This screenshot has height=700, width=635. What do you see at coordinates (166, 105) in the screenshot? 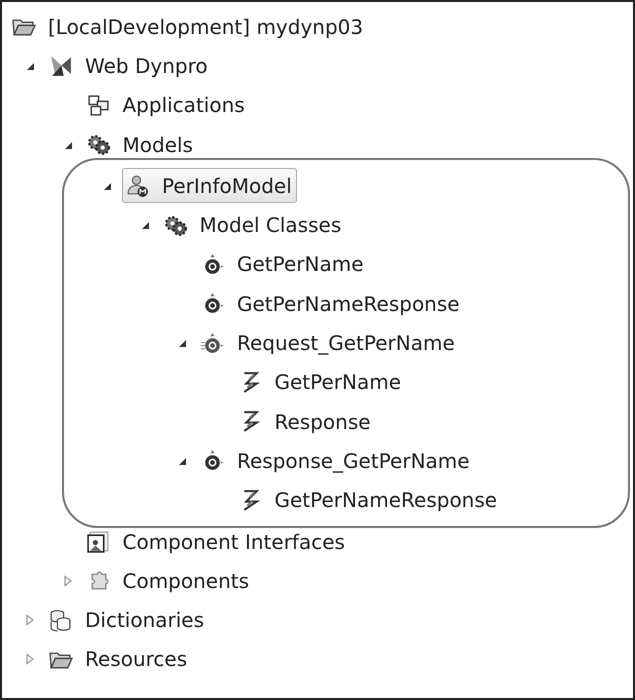
I see `tree-item: Applications` at bounding box center [166, 105].